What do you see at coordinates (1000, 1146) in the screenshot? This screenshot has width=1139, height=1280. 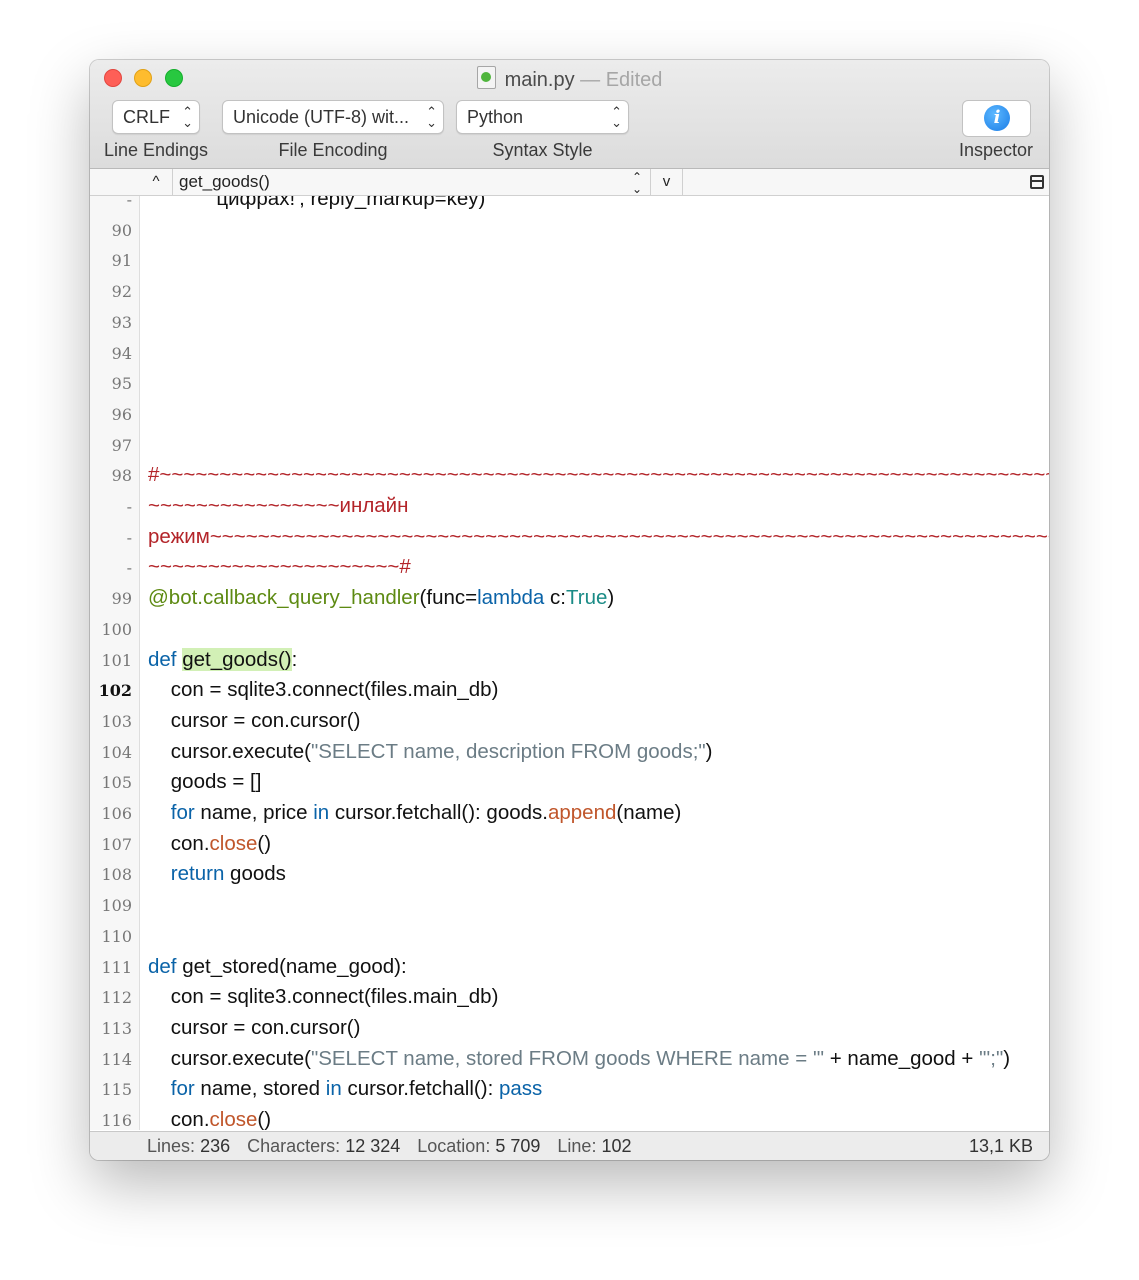 I see `status-file-size: 13,1 KB` at bounding box center [1000, 1146].